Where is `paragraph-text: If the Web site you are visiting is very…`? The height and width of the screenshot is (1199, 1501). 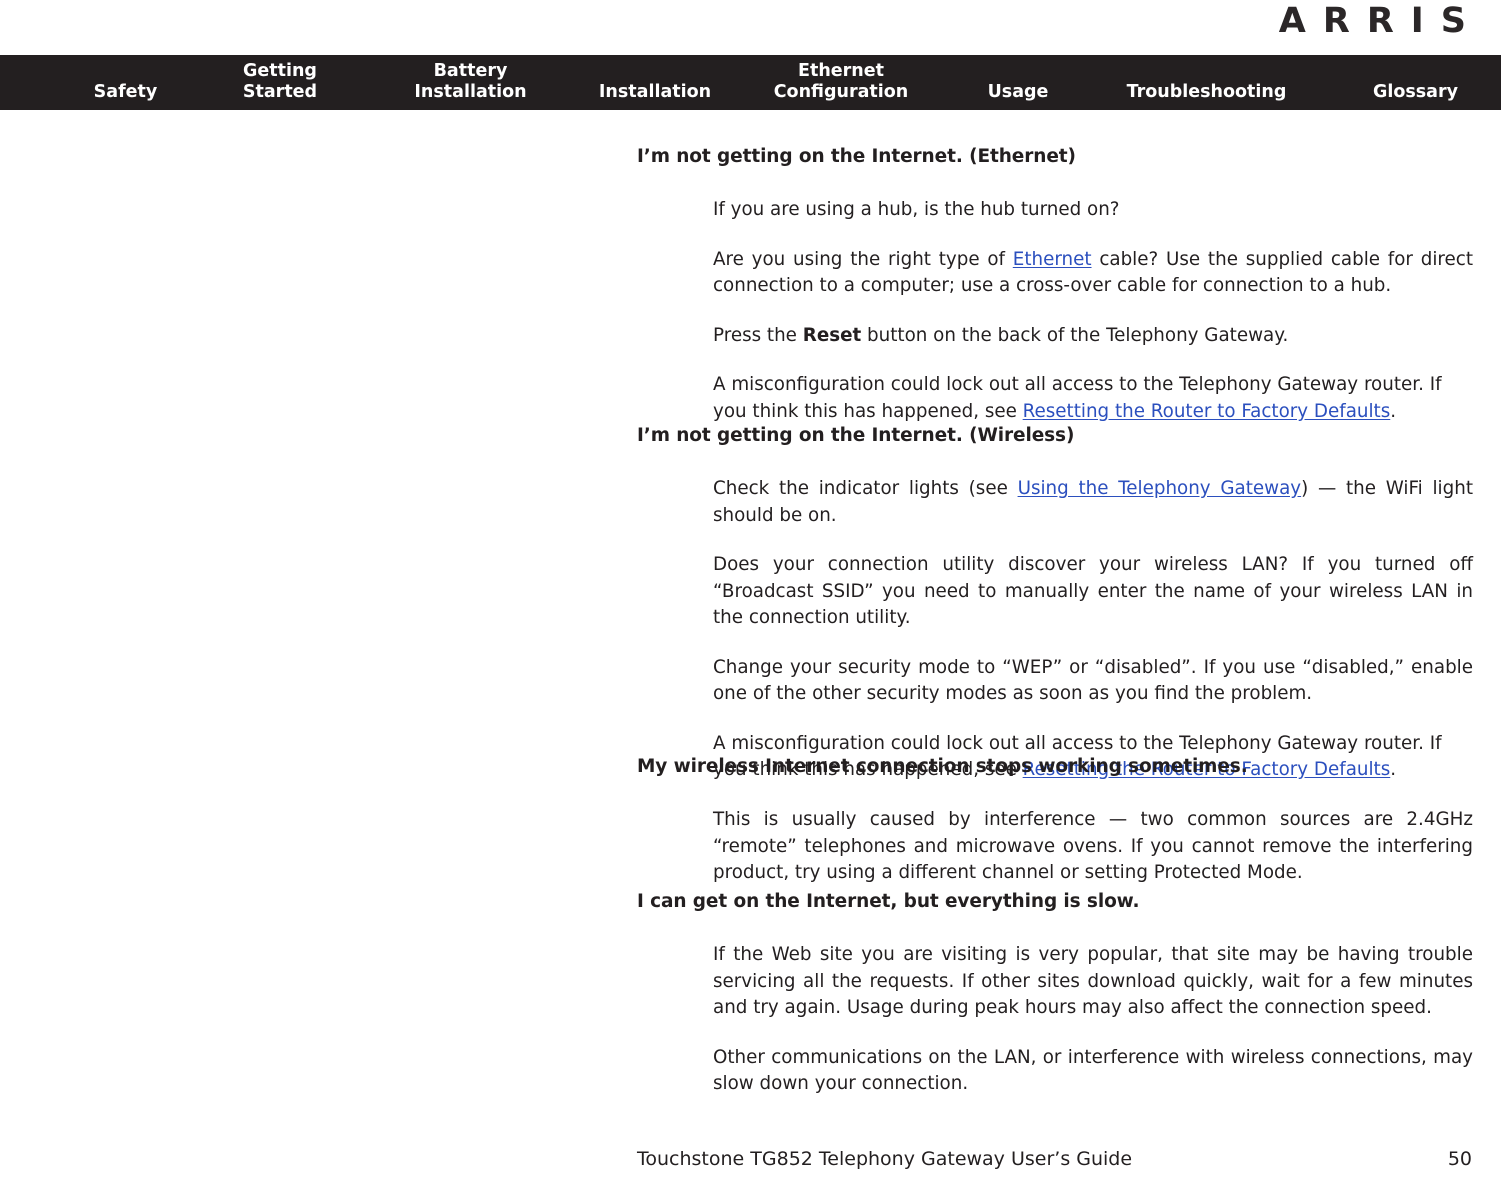 paragraph-text: If the Web site you are visiting is very… is located at coordinates (1093, 981).